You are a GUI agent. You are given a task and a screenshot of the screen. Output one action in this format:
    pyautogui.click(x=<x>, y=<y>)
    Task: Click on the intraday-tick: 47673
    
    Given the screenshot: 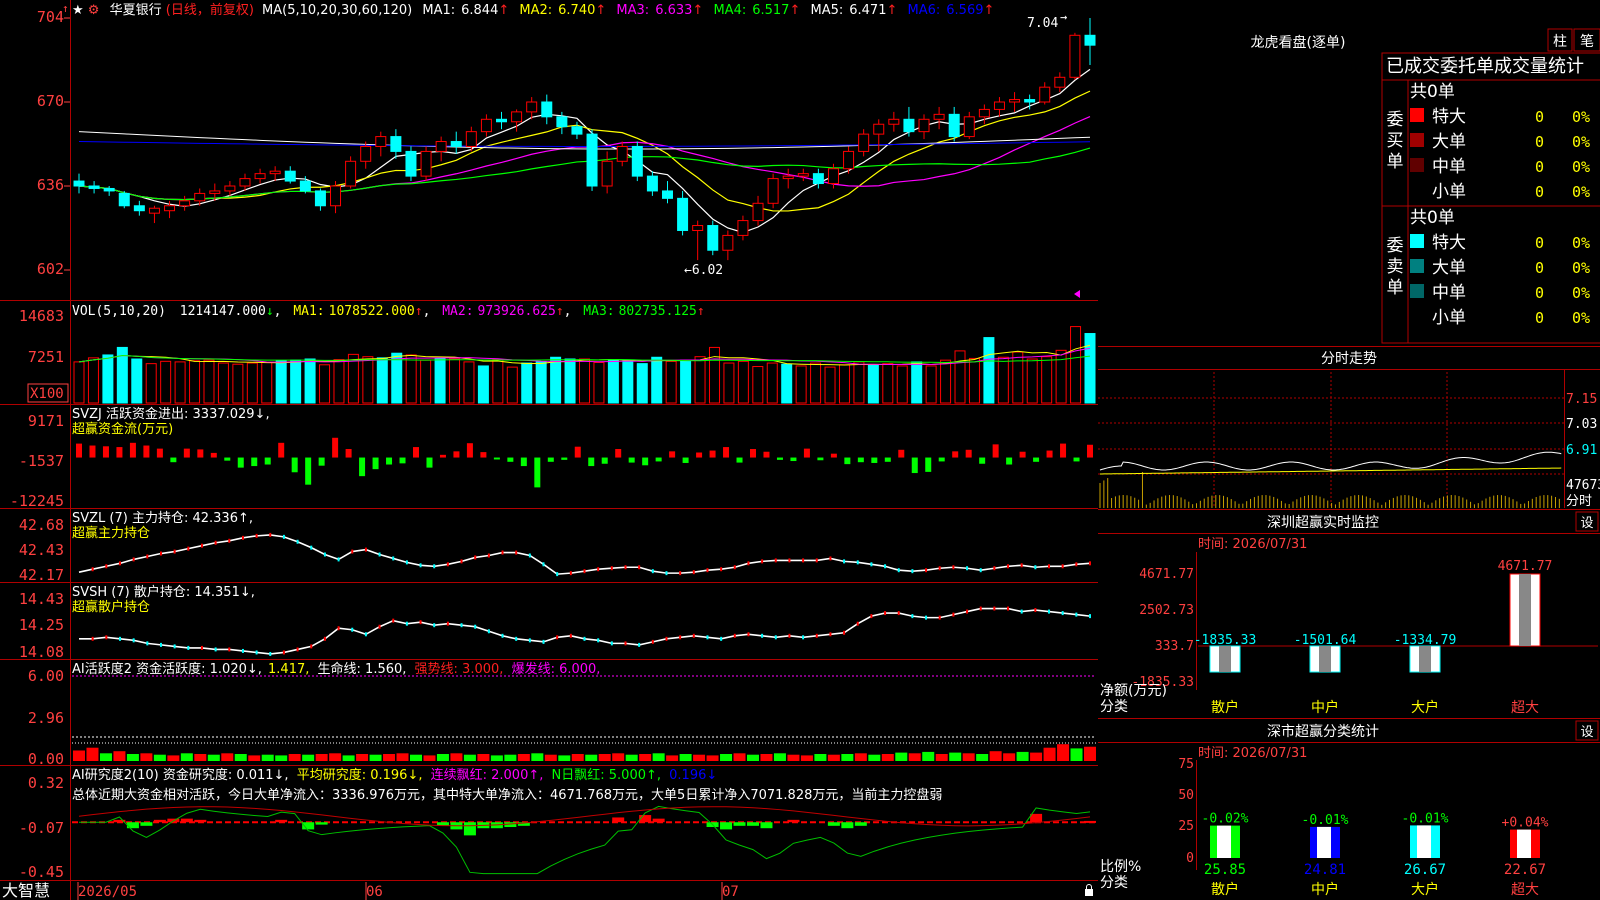 What is the action you would take?
    pyautogui.click(x=1583, y=485)
    